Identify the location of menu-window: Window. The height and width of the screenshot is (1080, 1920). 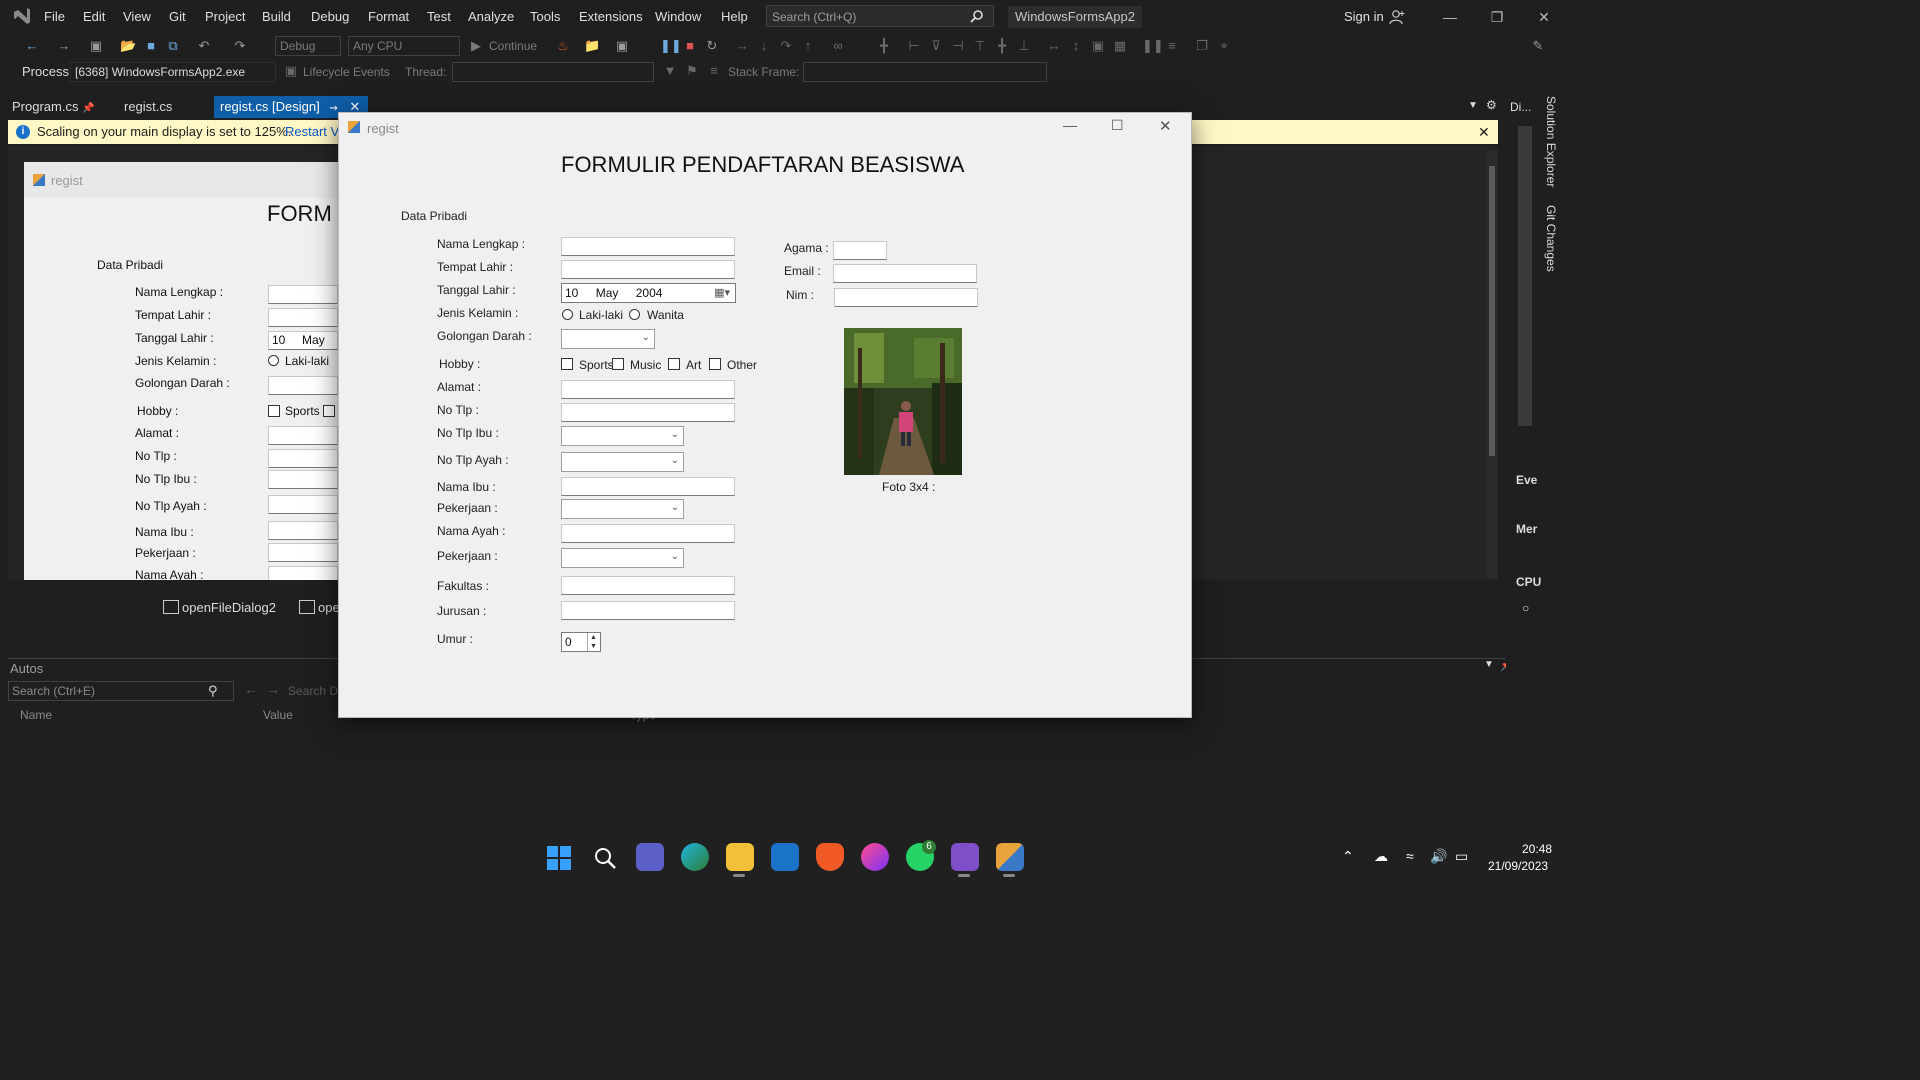
(678, 16).